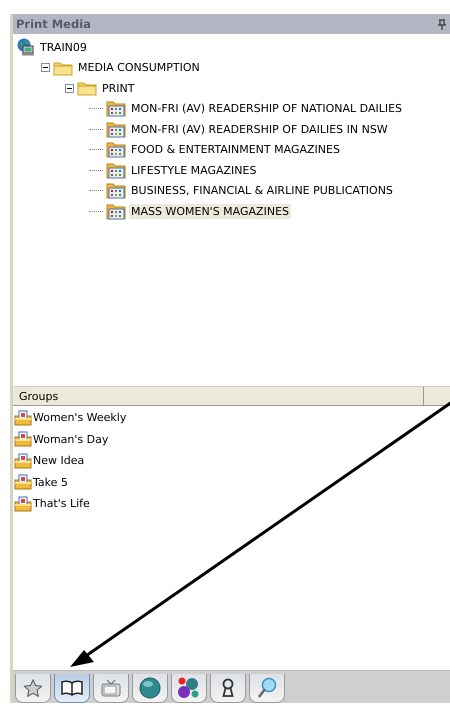  I want to click on magnifier-tab, so click(267, 688).